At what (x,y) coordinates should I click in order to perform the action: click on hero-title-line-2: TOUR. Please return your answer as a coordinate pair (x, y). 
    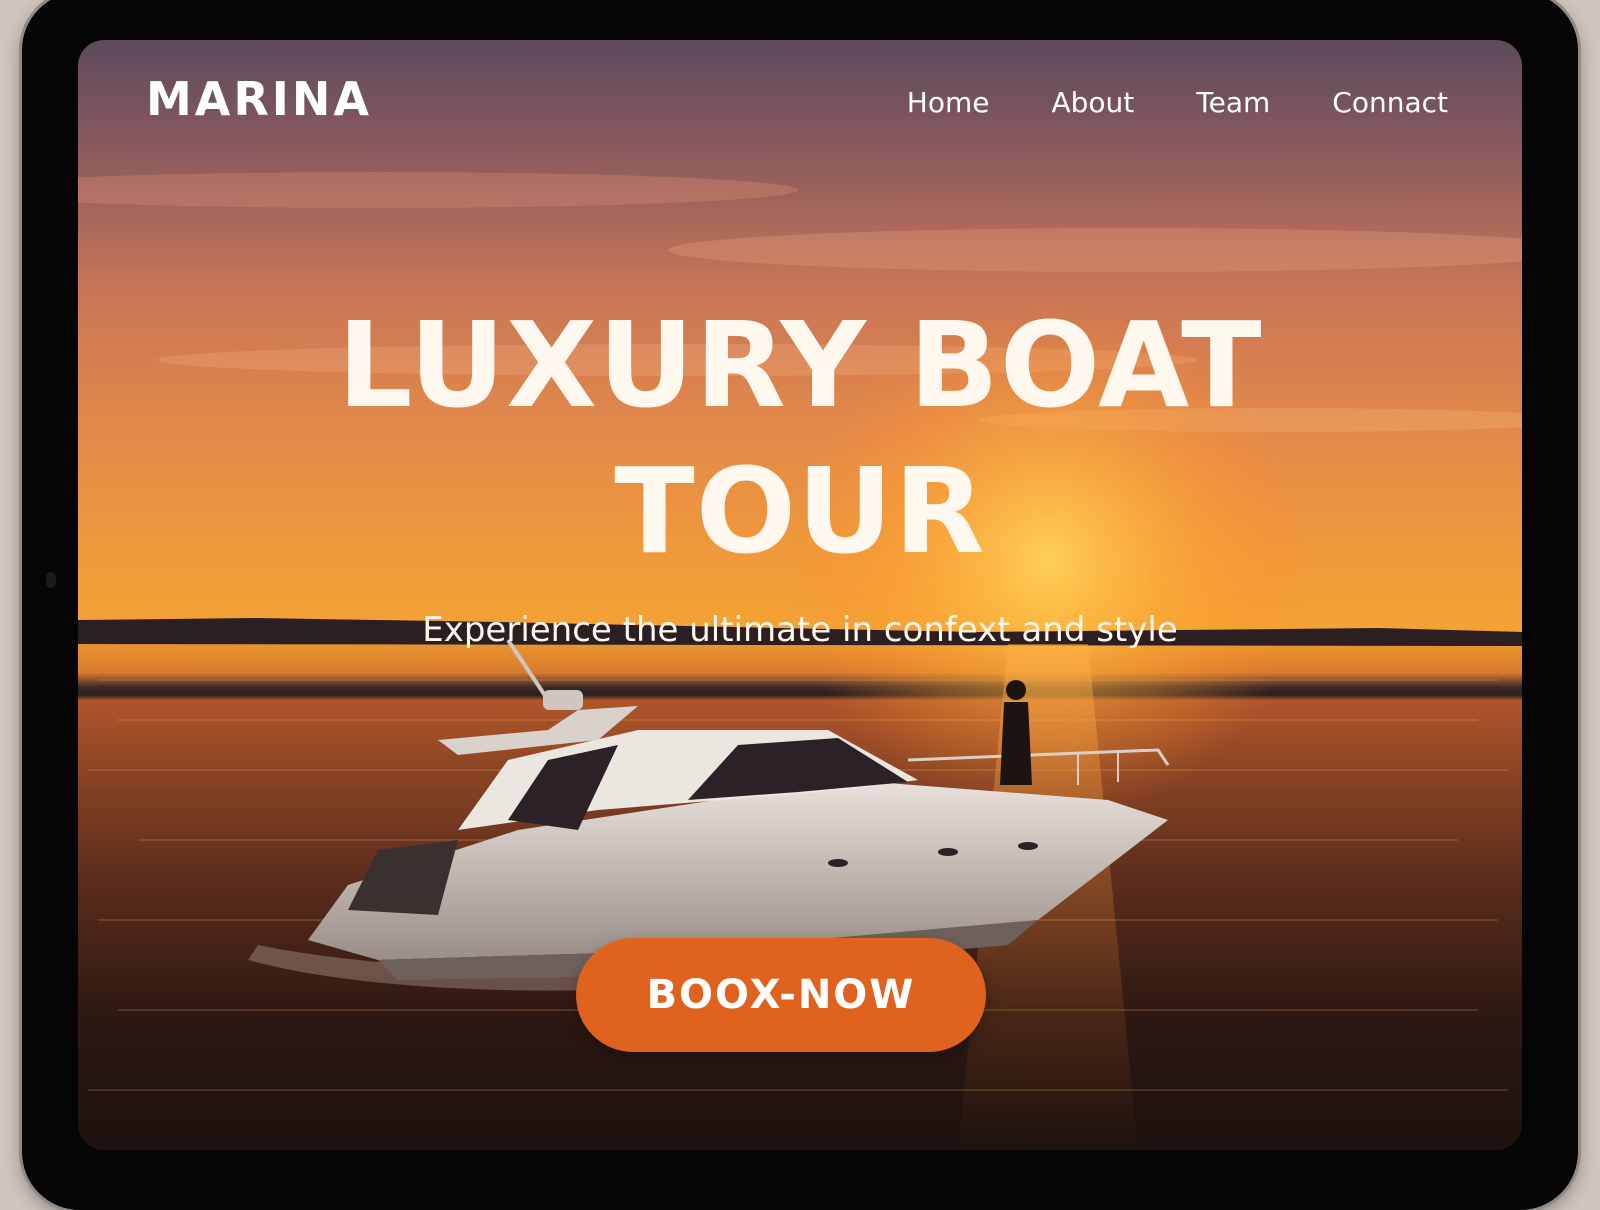
    Looking at the image, I should click on (800, 511).